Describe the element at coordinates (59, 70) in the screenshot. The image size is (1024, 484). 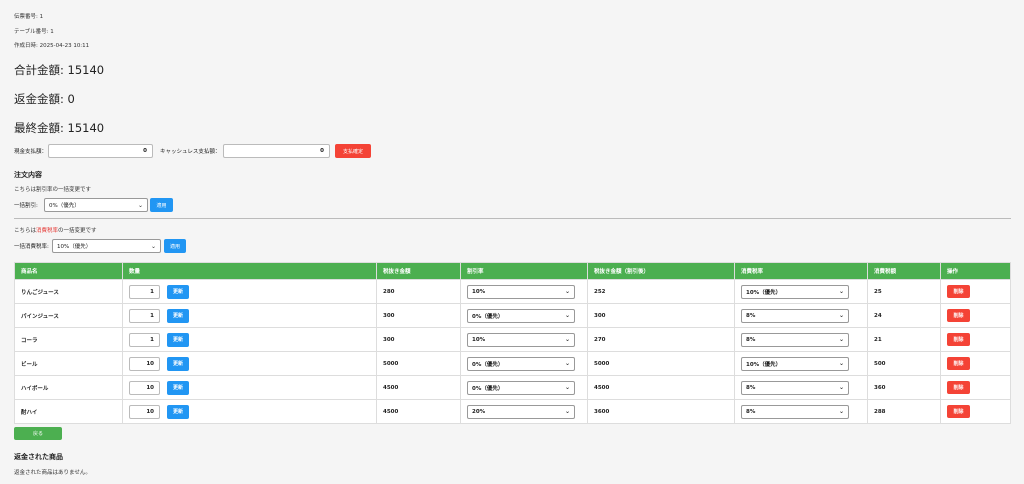
I see `total-amount: 合計金額: 15140` at that location.